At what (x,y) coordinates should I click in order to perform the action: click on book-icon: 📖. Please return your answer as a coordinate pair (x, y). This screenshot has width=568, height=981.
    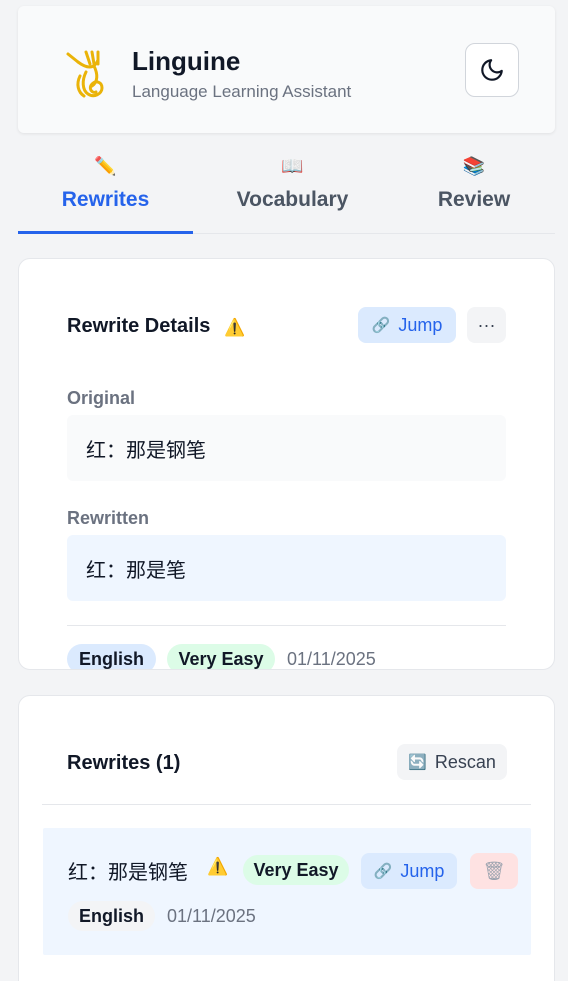
    Looking at the image, I should click on (292, 166).